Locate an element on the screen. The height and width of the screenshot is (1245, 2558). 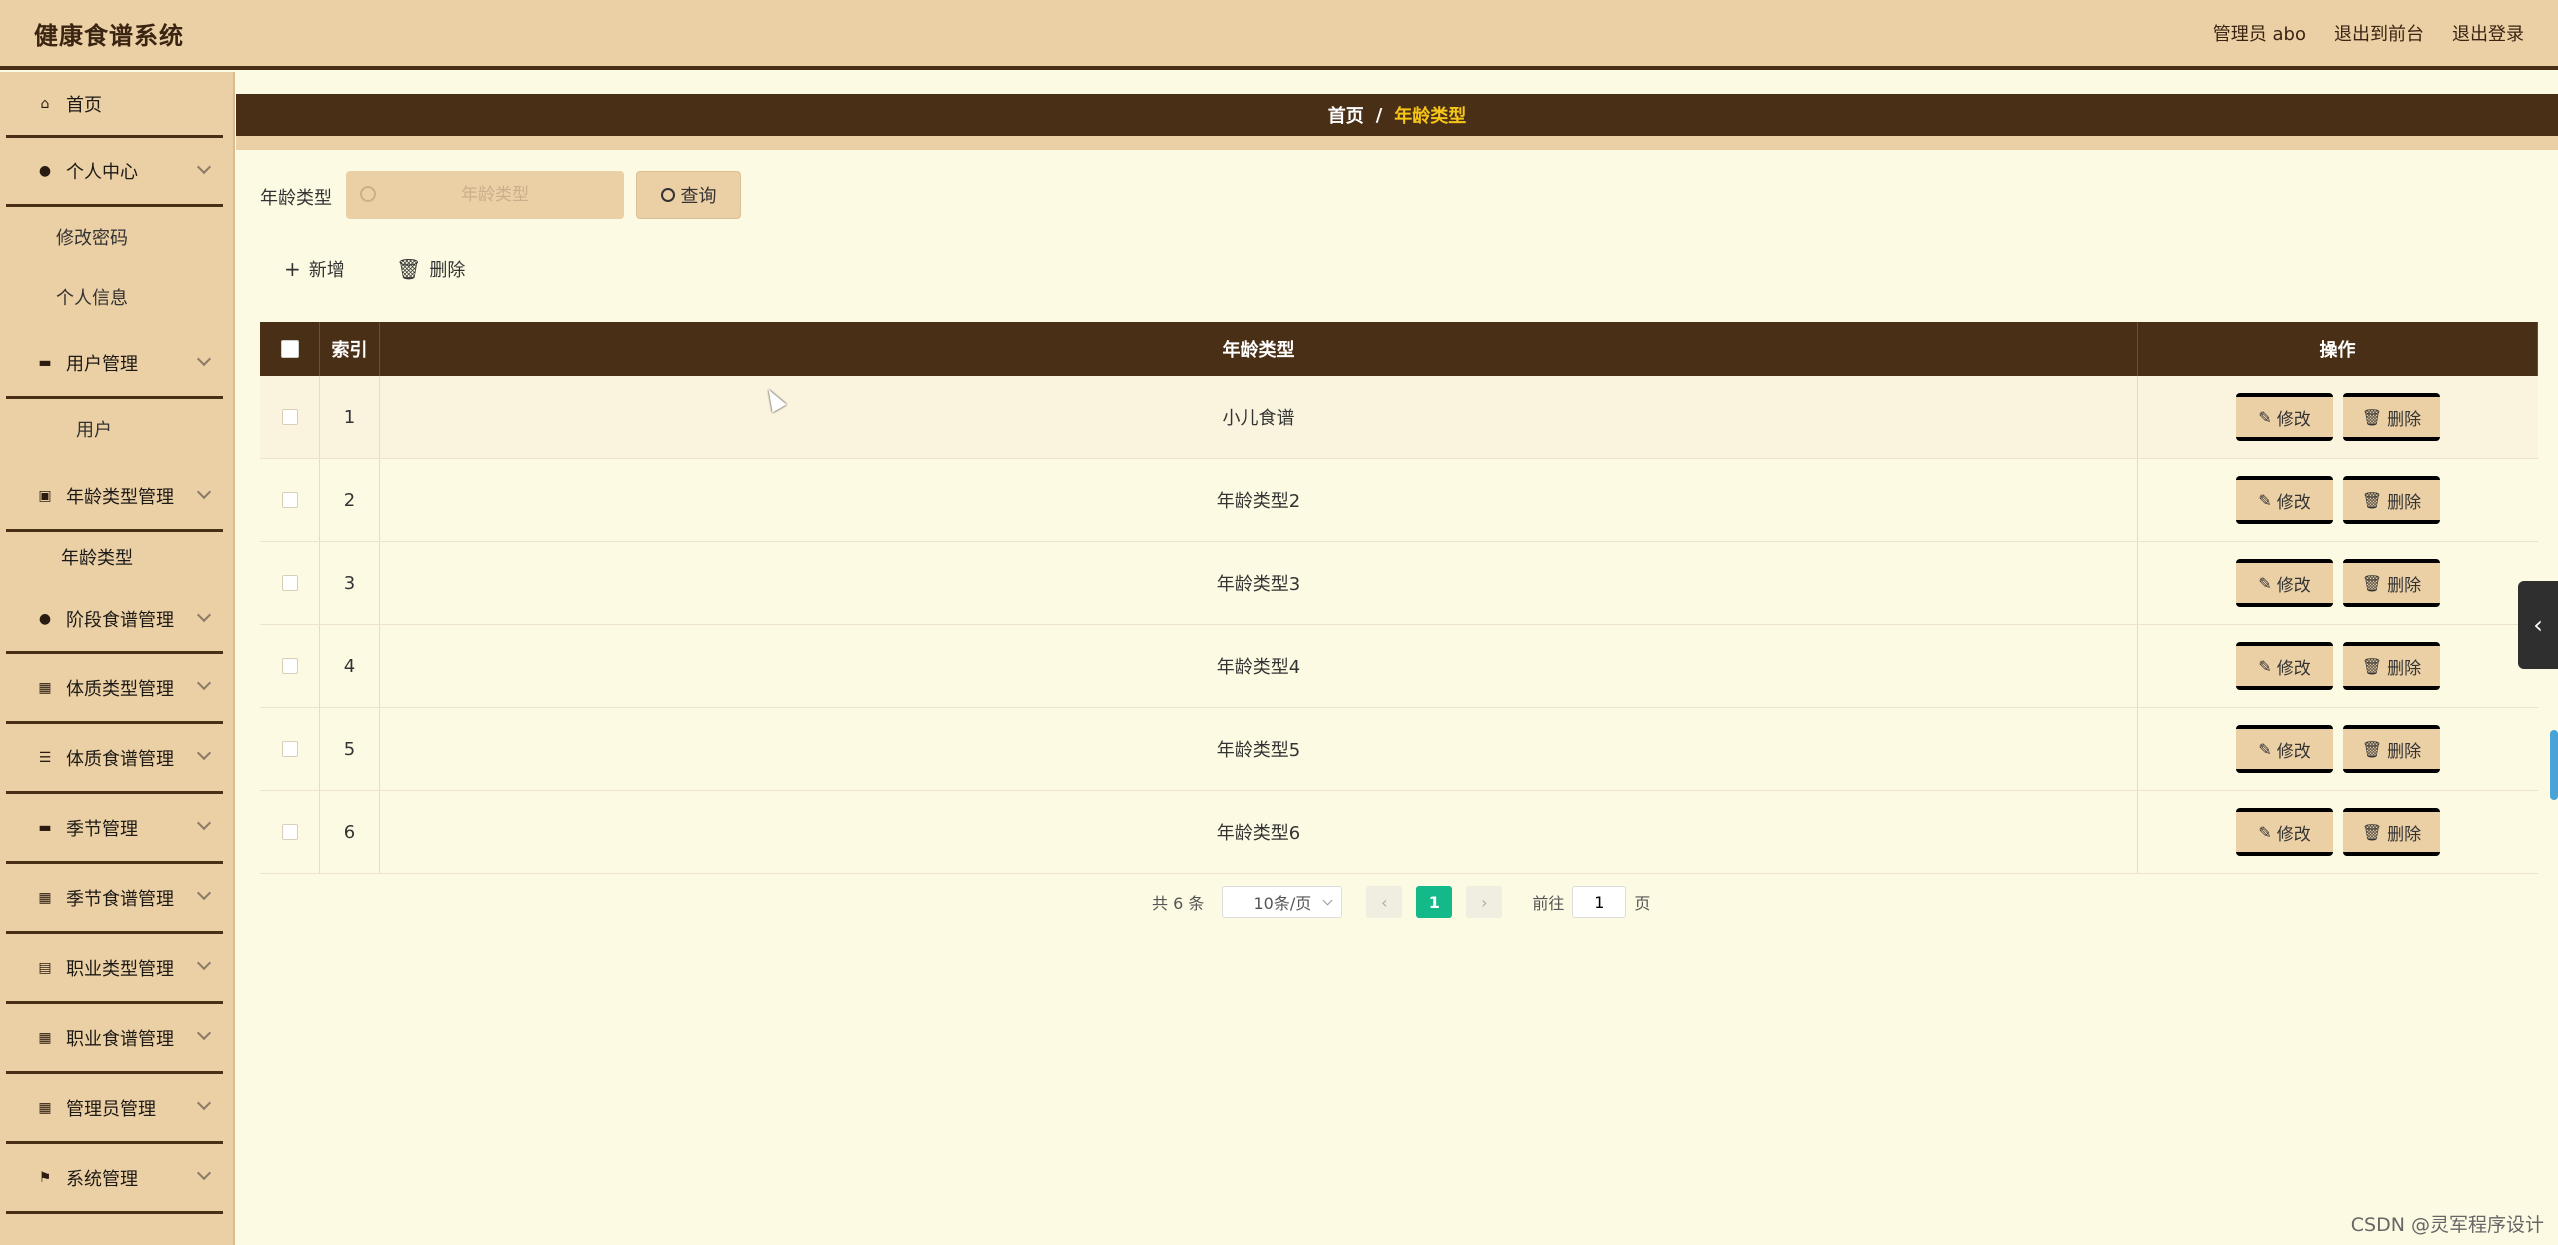
chat-icon: ▬ is located at coordinates (45, 363).